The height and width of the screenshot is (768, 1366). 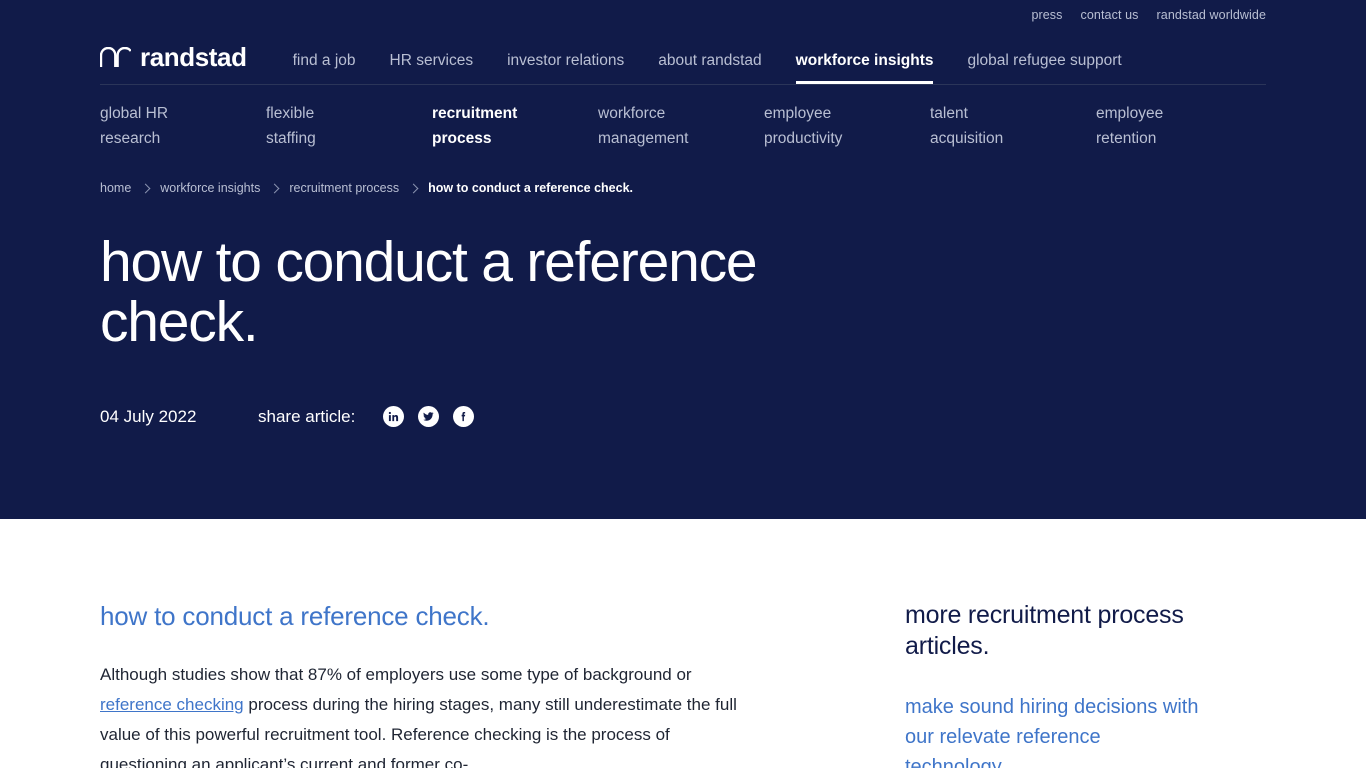 I want to click on subnav-label-line1: flexible, so click(x=290, y=113).